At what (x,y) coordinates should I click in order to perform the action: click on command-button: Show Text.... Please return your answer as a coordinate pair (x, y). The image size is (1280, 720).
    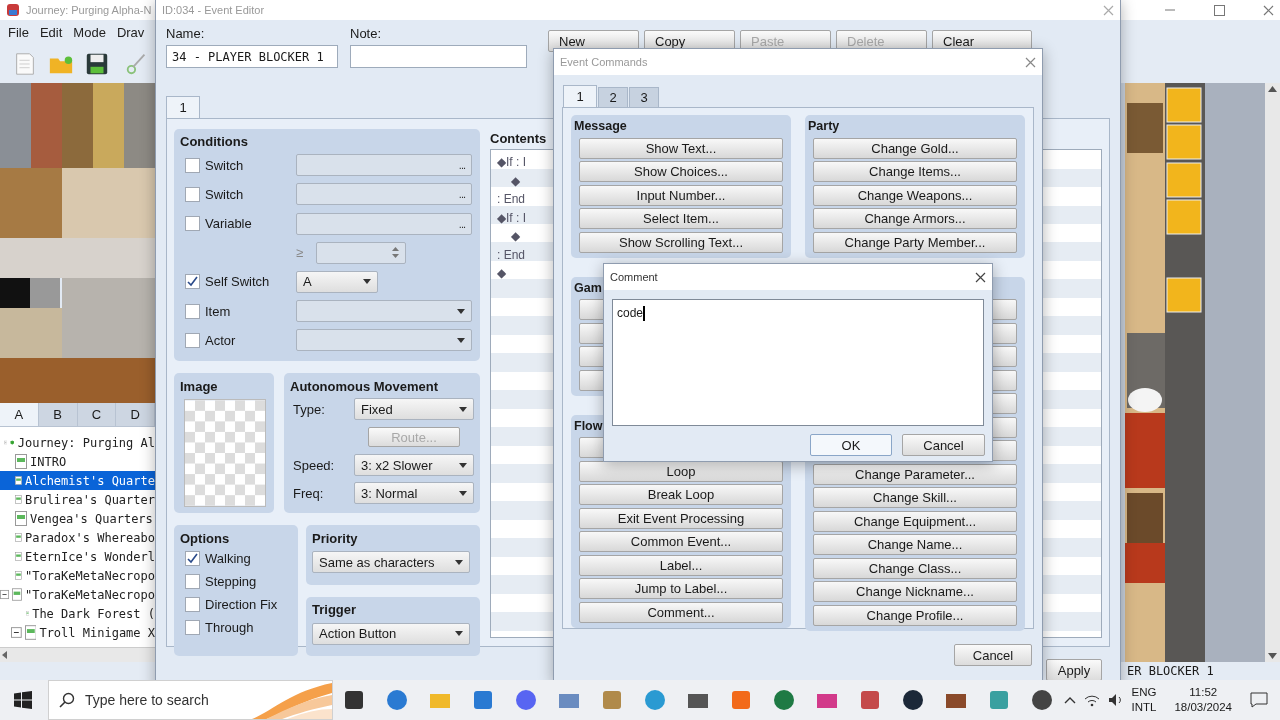
    Looking at the image, I should click on (681, 148).